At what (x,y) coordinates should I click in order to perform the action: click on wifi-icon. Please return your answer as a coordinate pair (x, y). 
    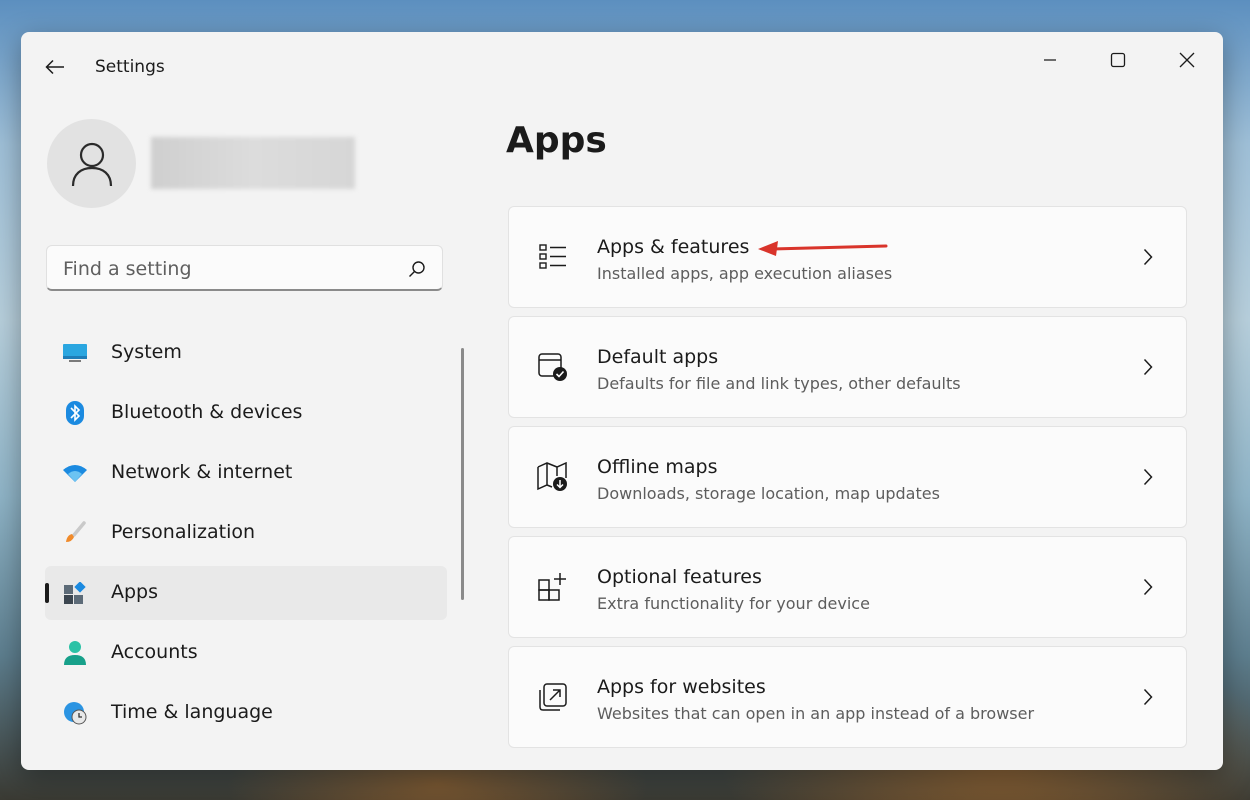
    Looking at the image, I should click on (75, 473).